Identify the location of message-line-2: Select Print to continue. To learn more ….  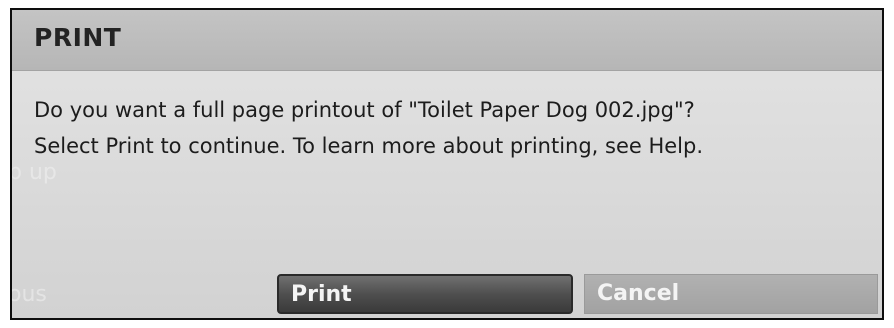
(369, 146).